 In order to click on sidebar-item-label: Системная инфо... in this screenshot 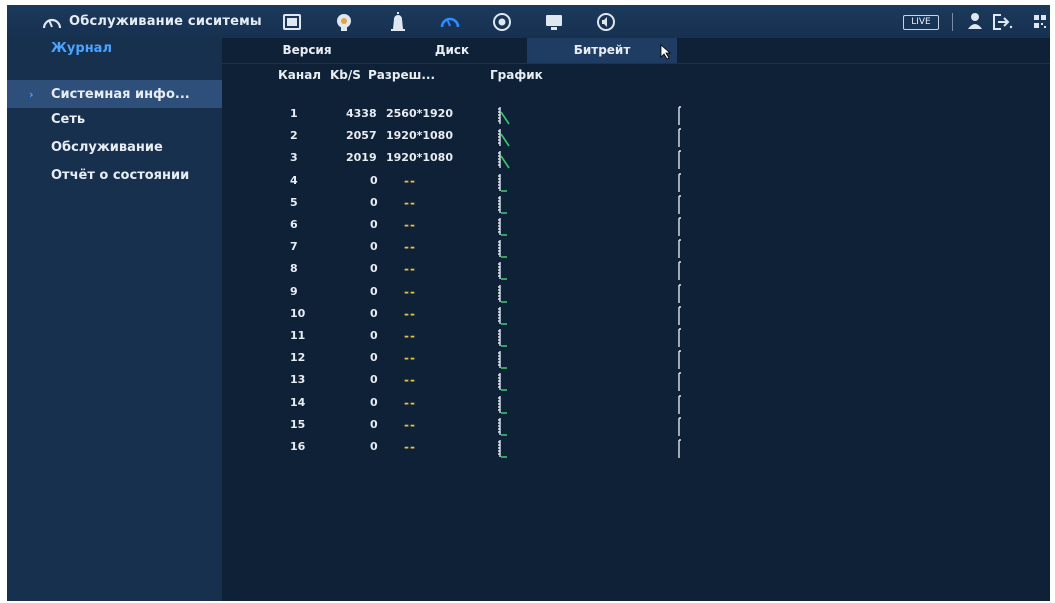, I will do `click(120, 94)`.